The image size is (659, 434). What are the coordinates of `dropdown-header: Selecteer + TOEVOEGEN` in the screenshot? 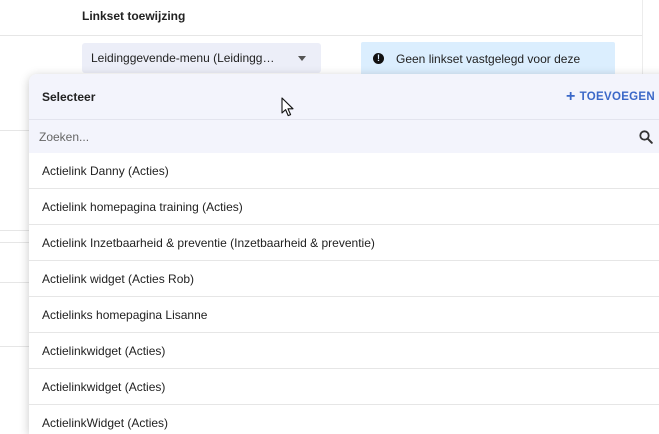 It's located at (344, 96).